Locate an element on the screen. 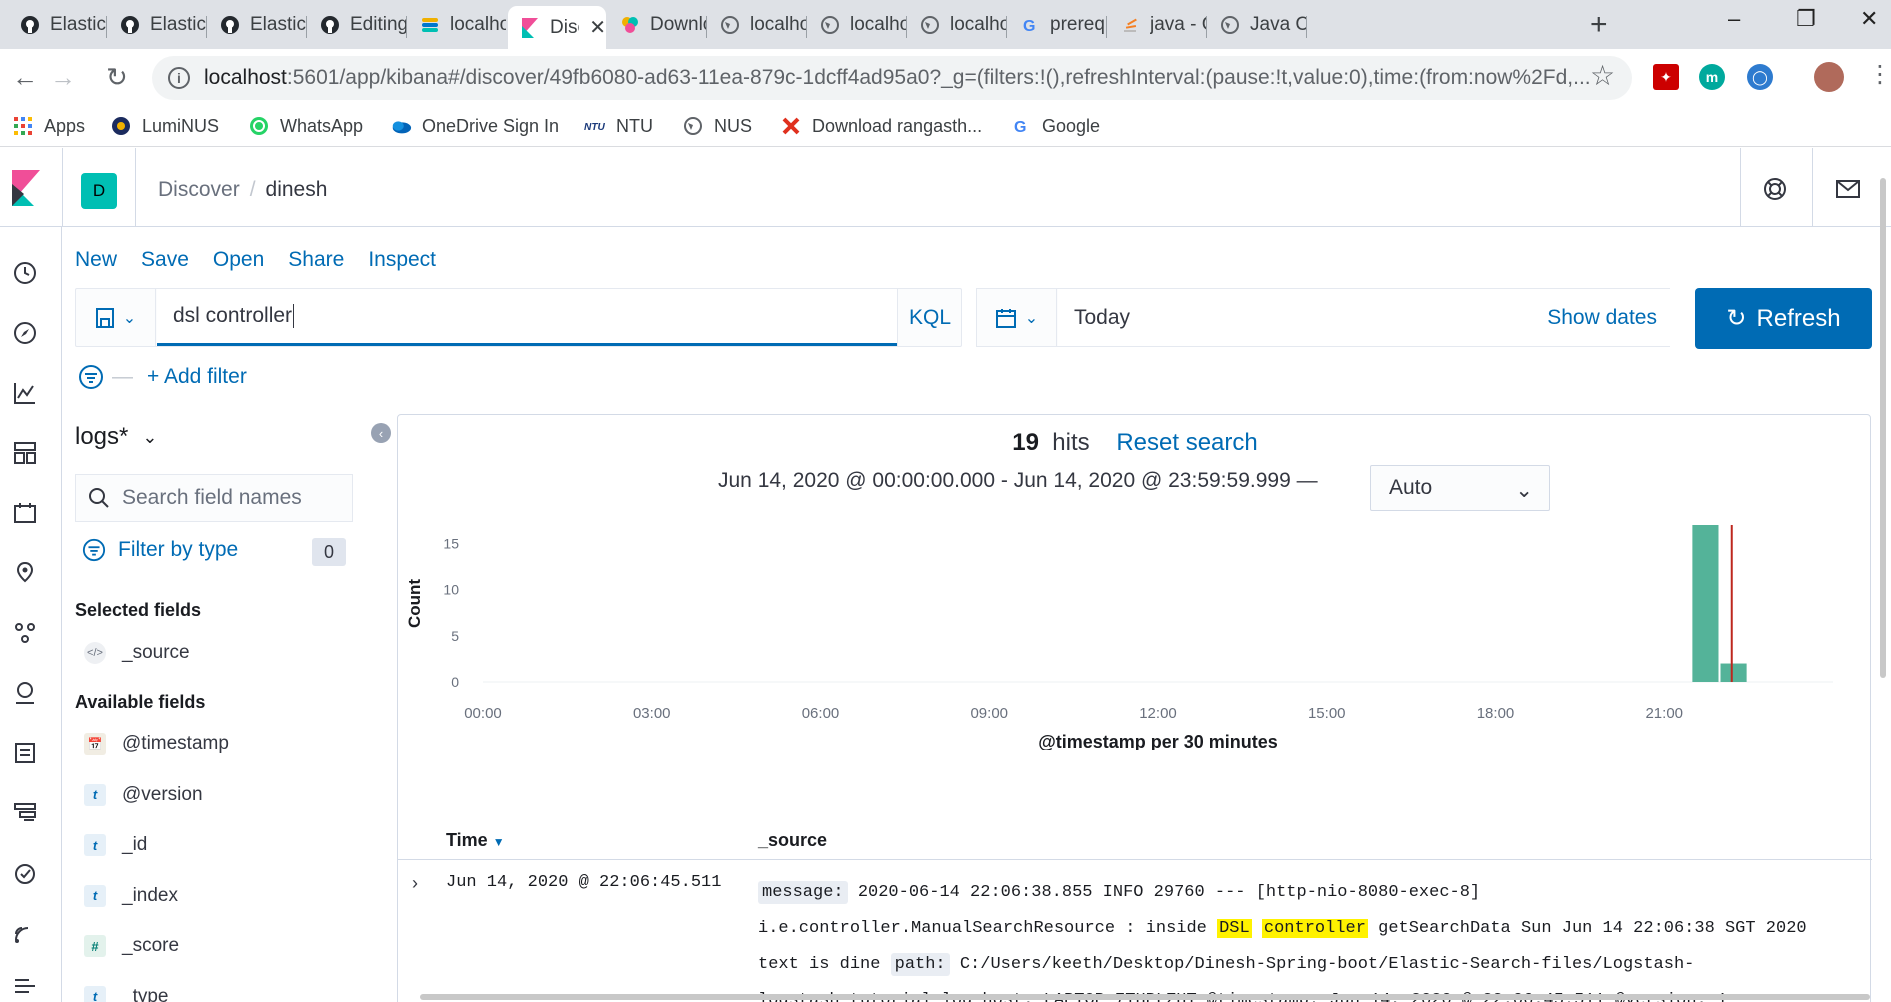 The width and height of the screenshot is (1891, 1002). vpn-extension-icon: ◯ is located at coordinates (1760, 77).